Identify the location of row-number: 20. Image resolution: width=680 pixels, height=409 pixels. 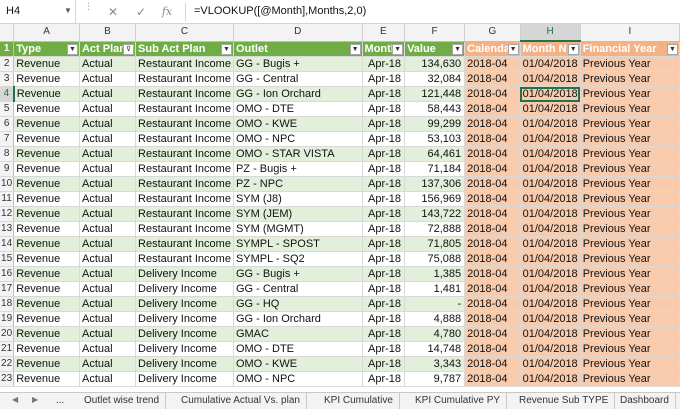
(7, 334).